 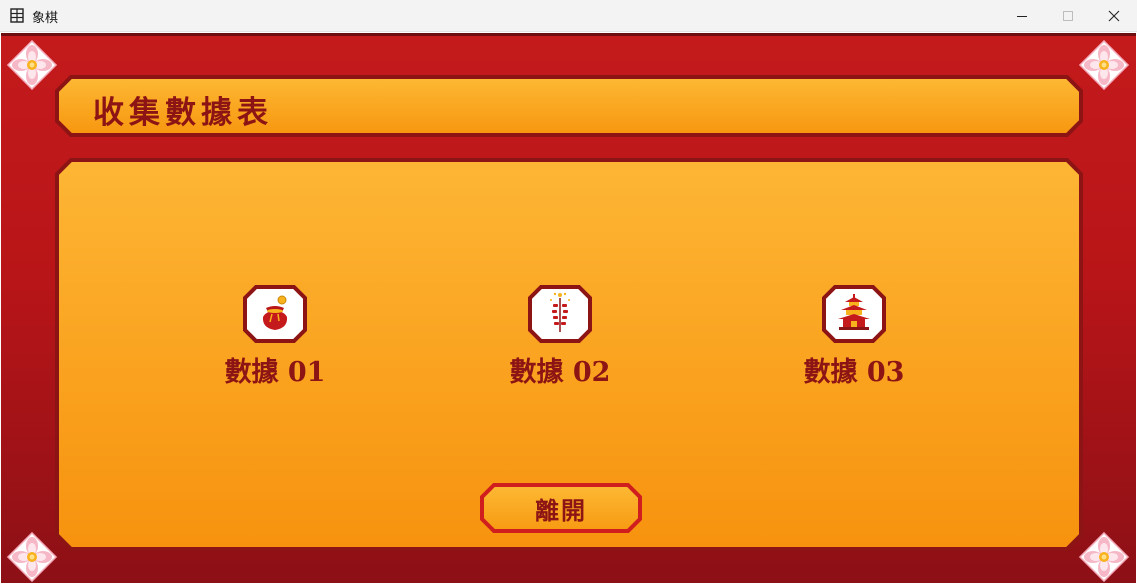 What do you see at coordinates (183, 113) in the screenshot?
I see `page-title: 收集數據表` at bounding box center [183, 113].